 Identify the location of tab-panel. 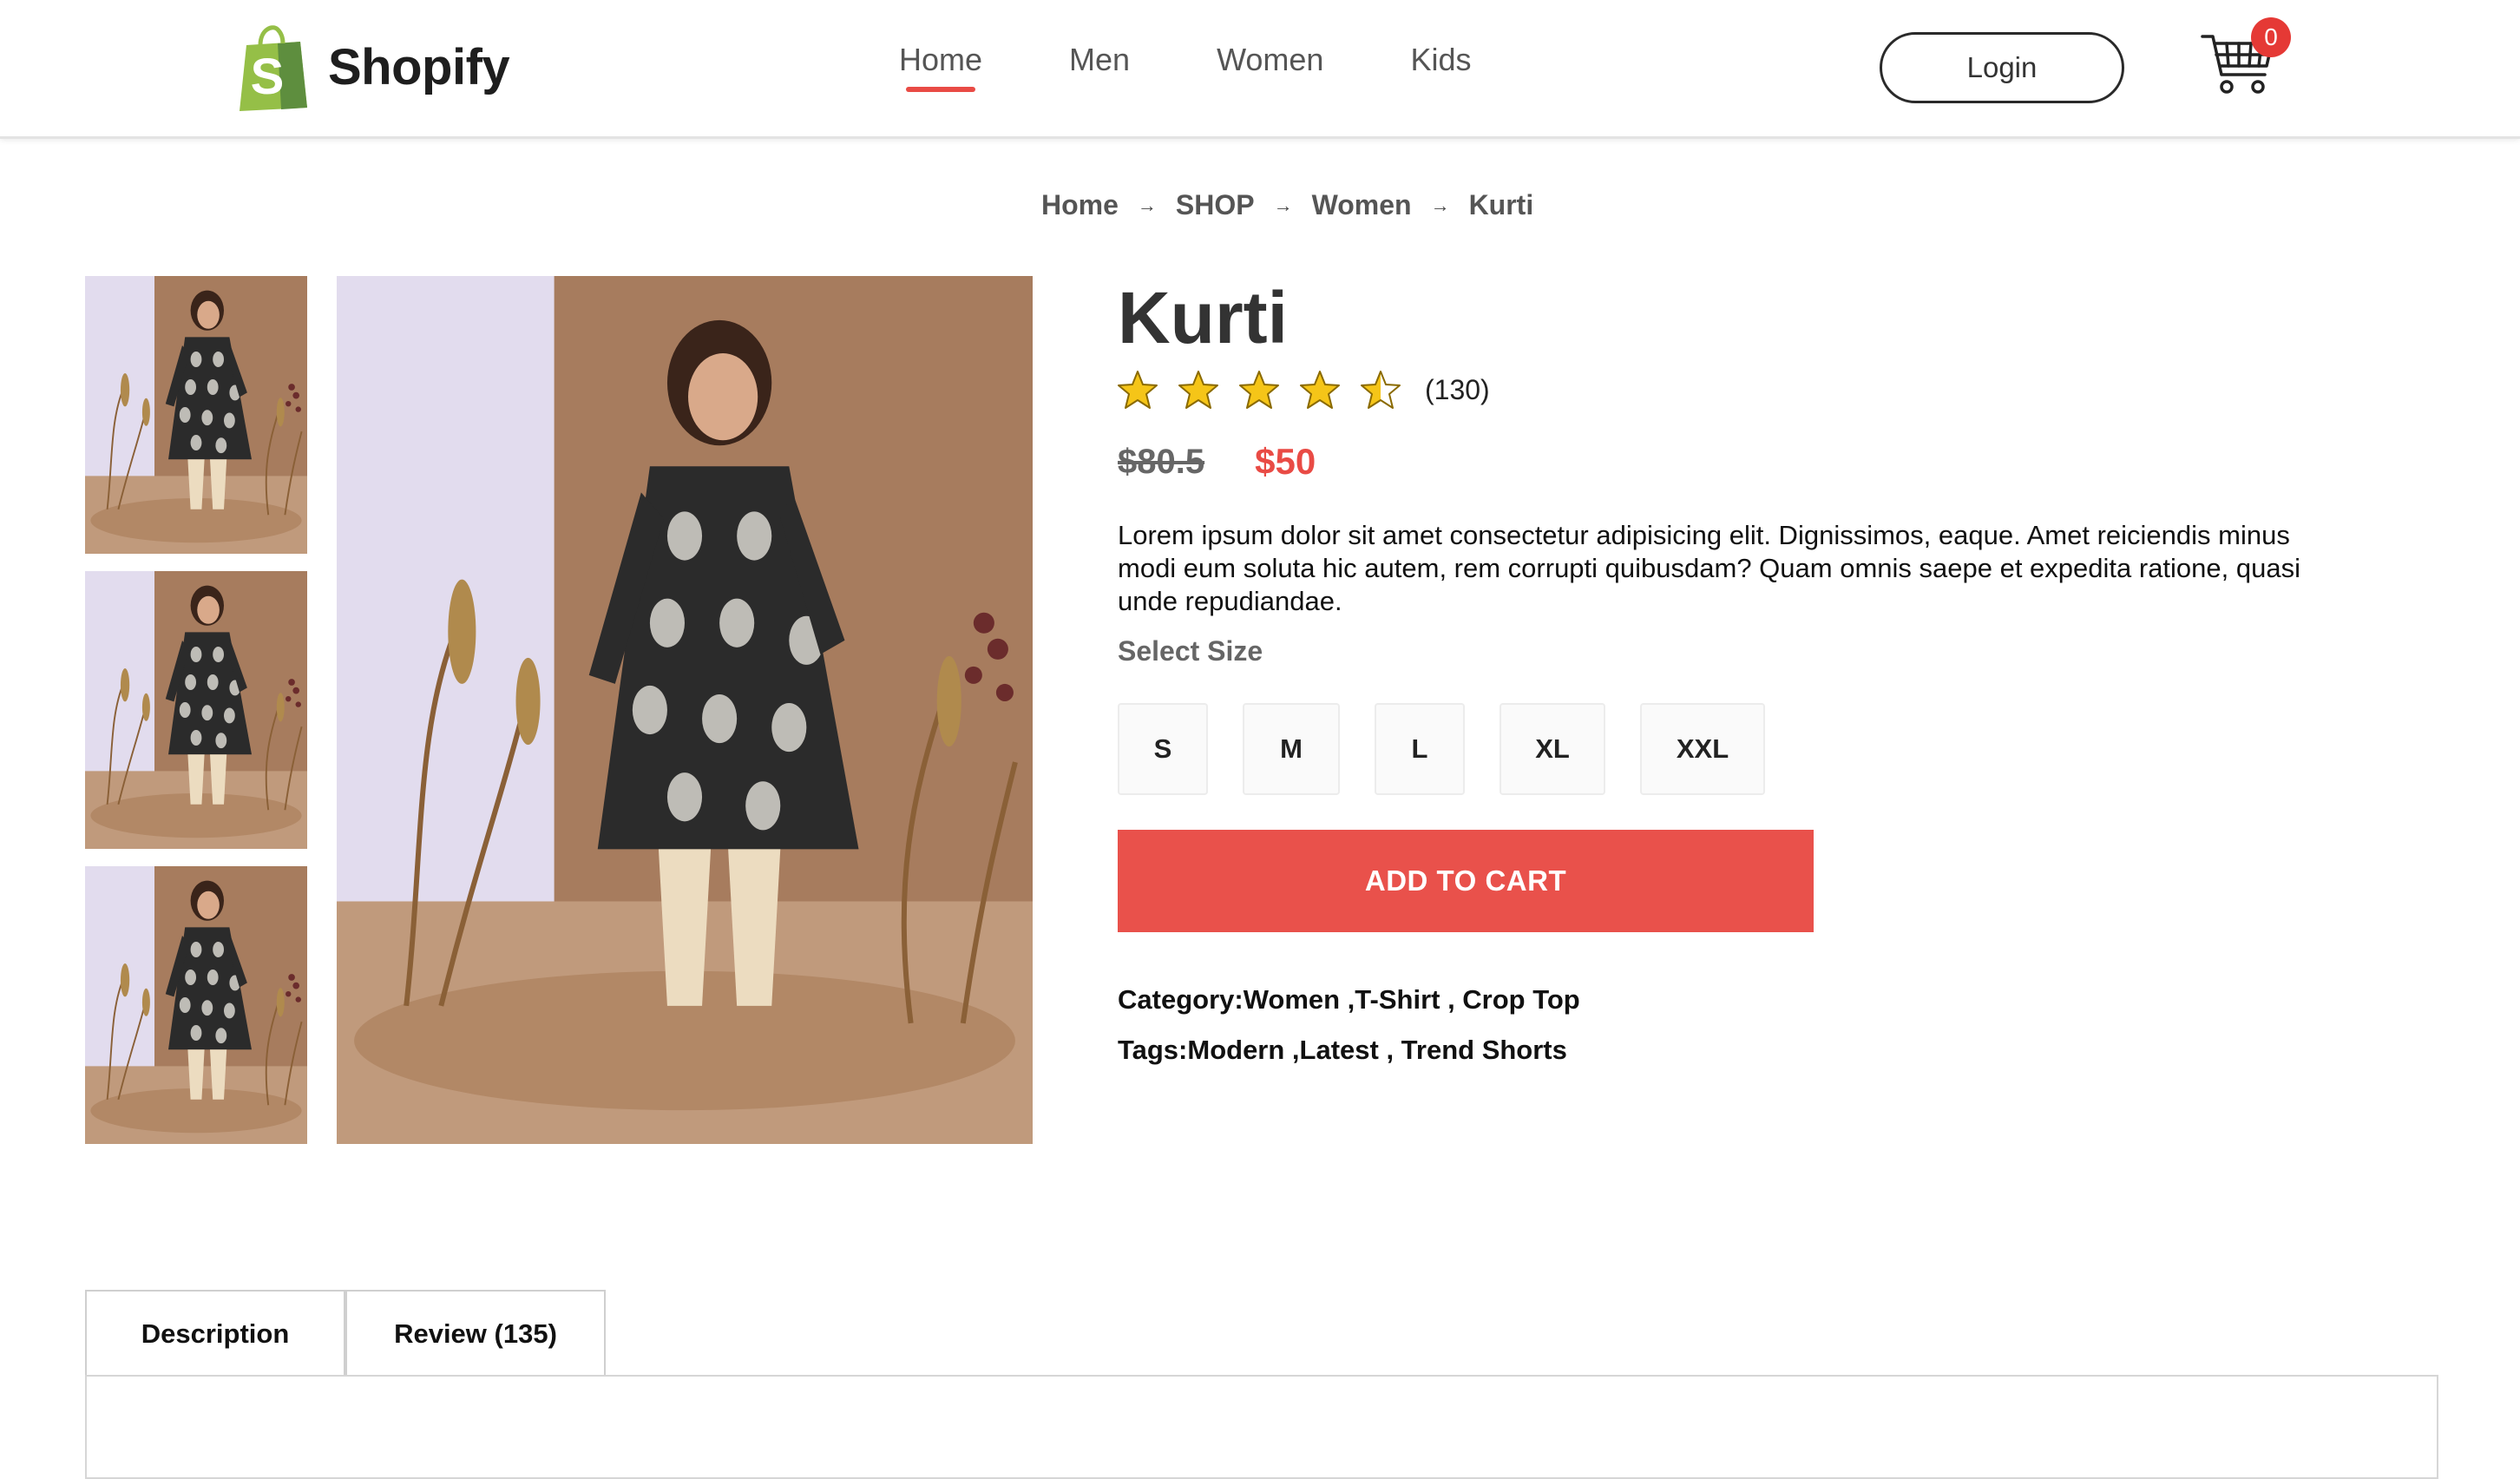
(1261, 1427).